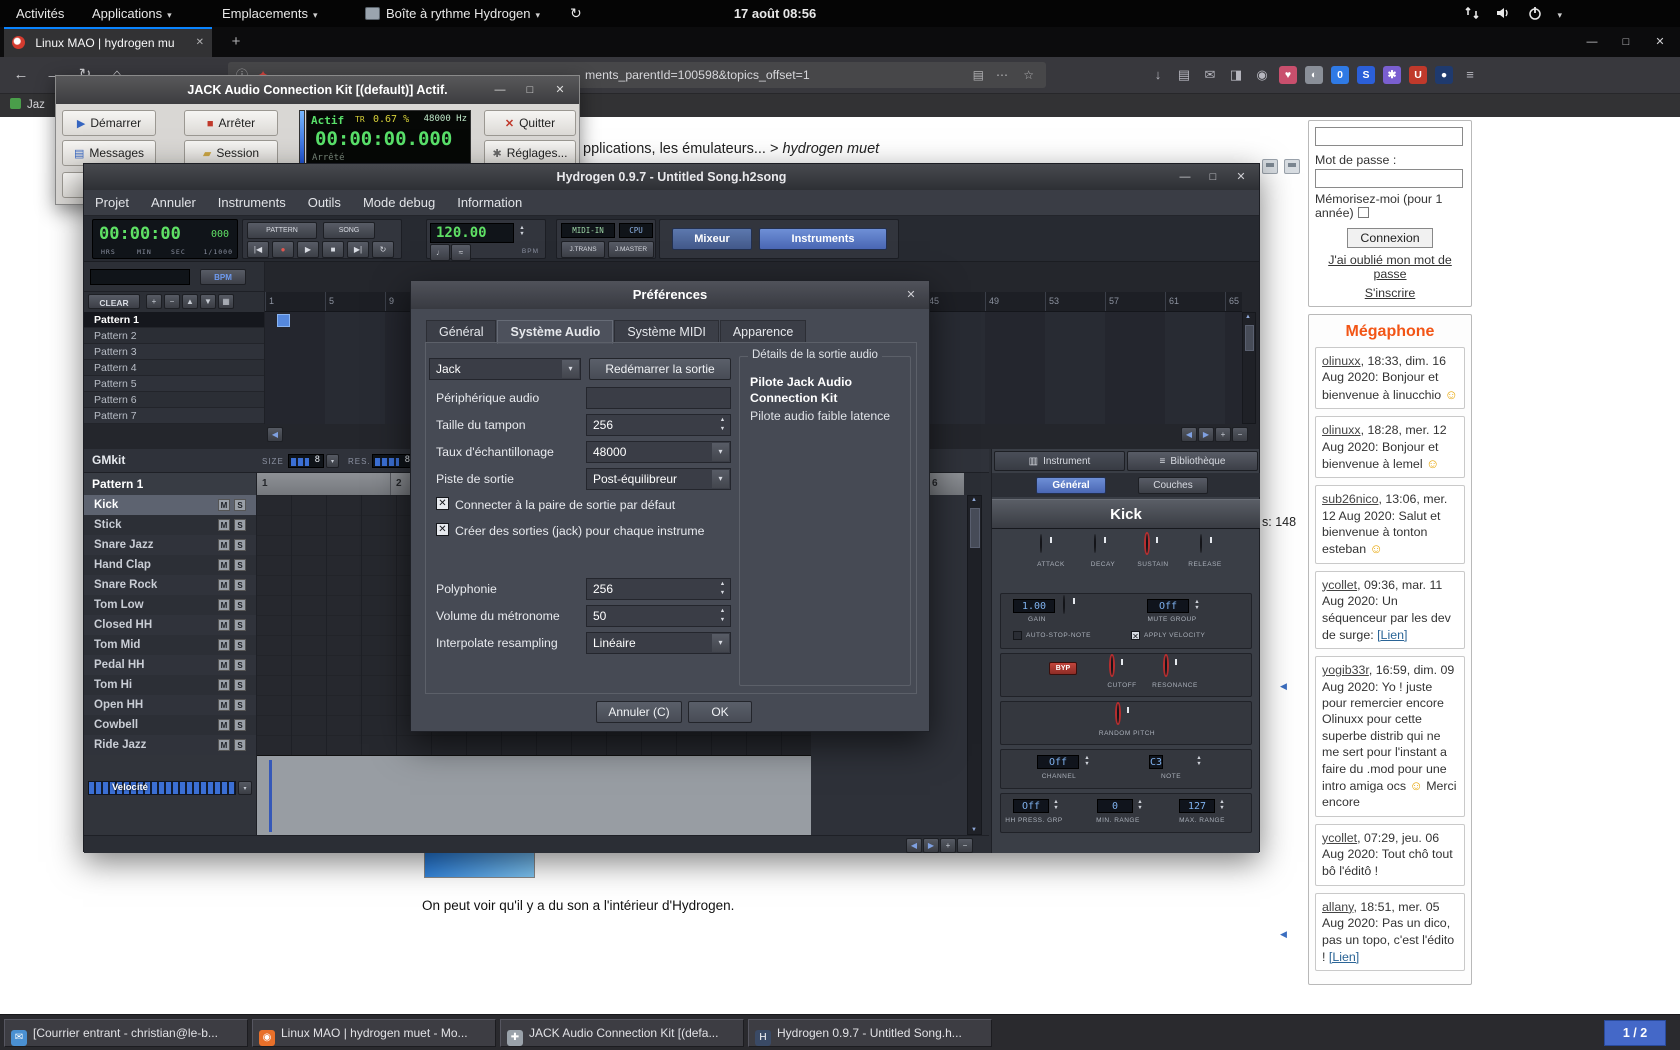 This screenshot has width=1680, height=1050. I want to click on filter-bypass-button: BYP, so click(1063, 668).